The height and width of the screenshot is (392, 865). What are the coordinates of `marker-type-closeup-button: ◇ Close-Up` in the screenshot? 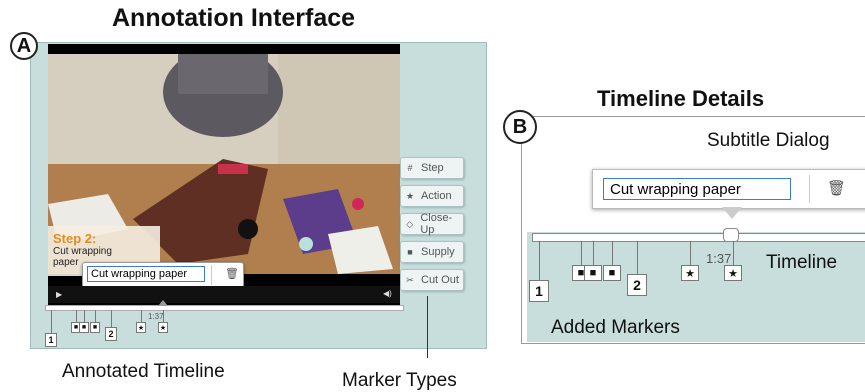 It's located at (432, 224).